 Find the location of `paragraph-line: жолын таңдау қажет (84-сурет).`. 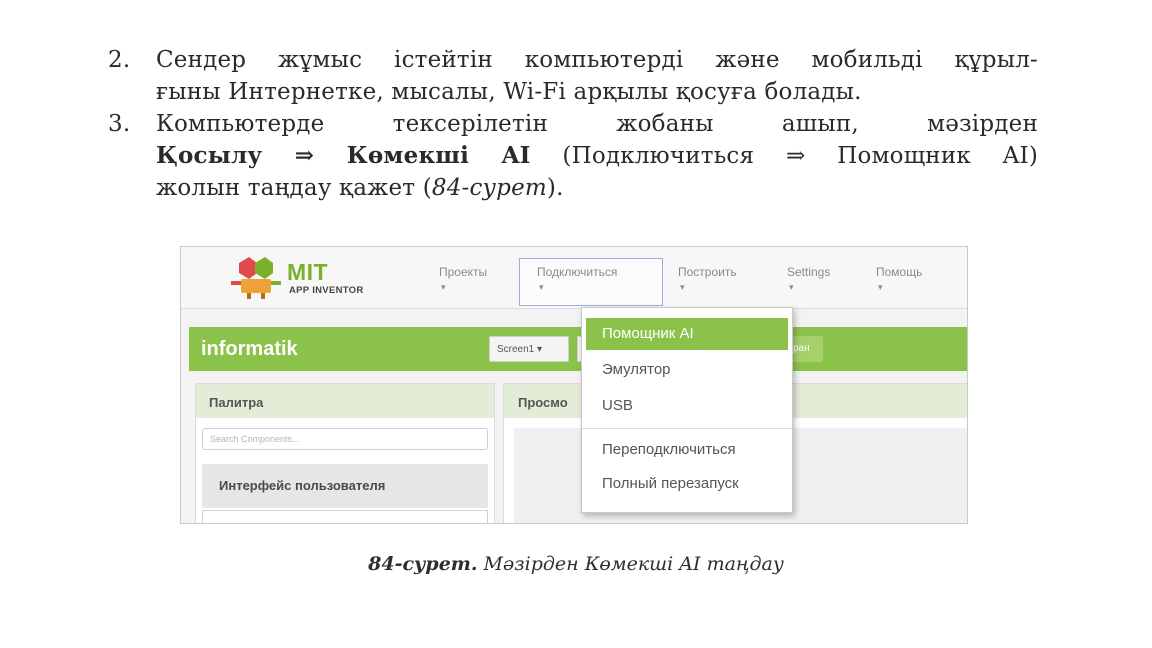

paragraph-line: жолын таңдау қажет (84-сурет). is located at coordinates (597, 188).